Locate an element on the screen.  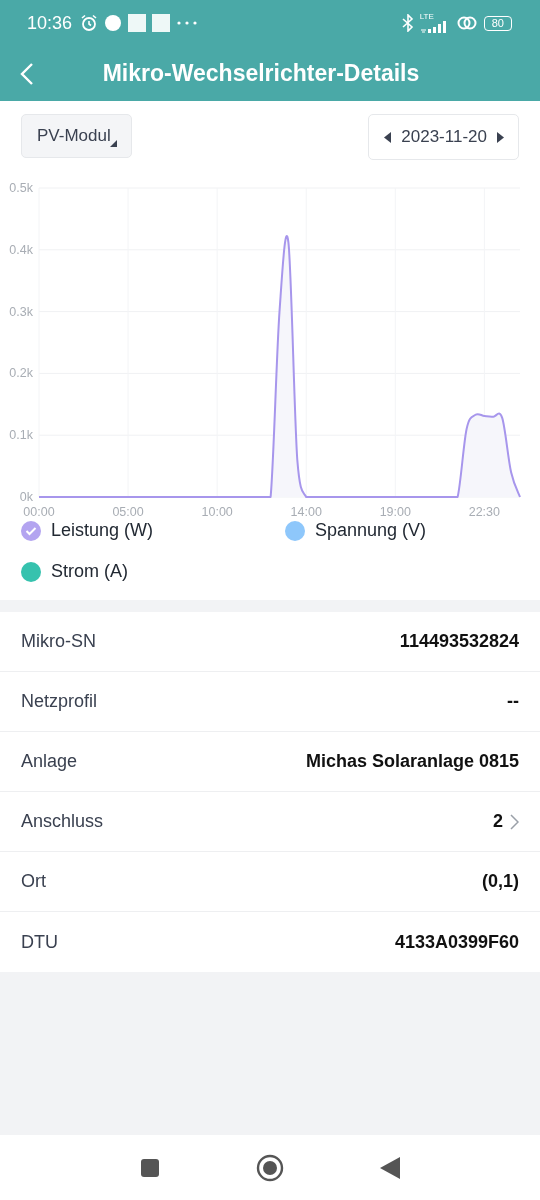
module-dropdown: PV-Modul is located at coordinates (76, 136).